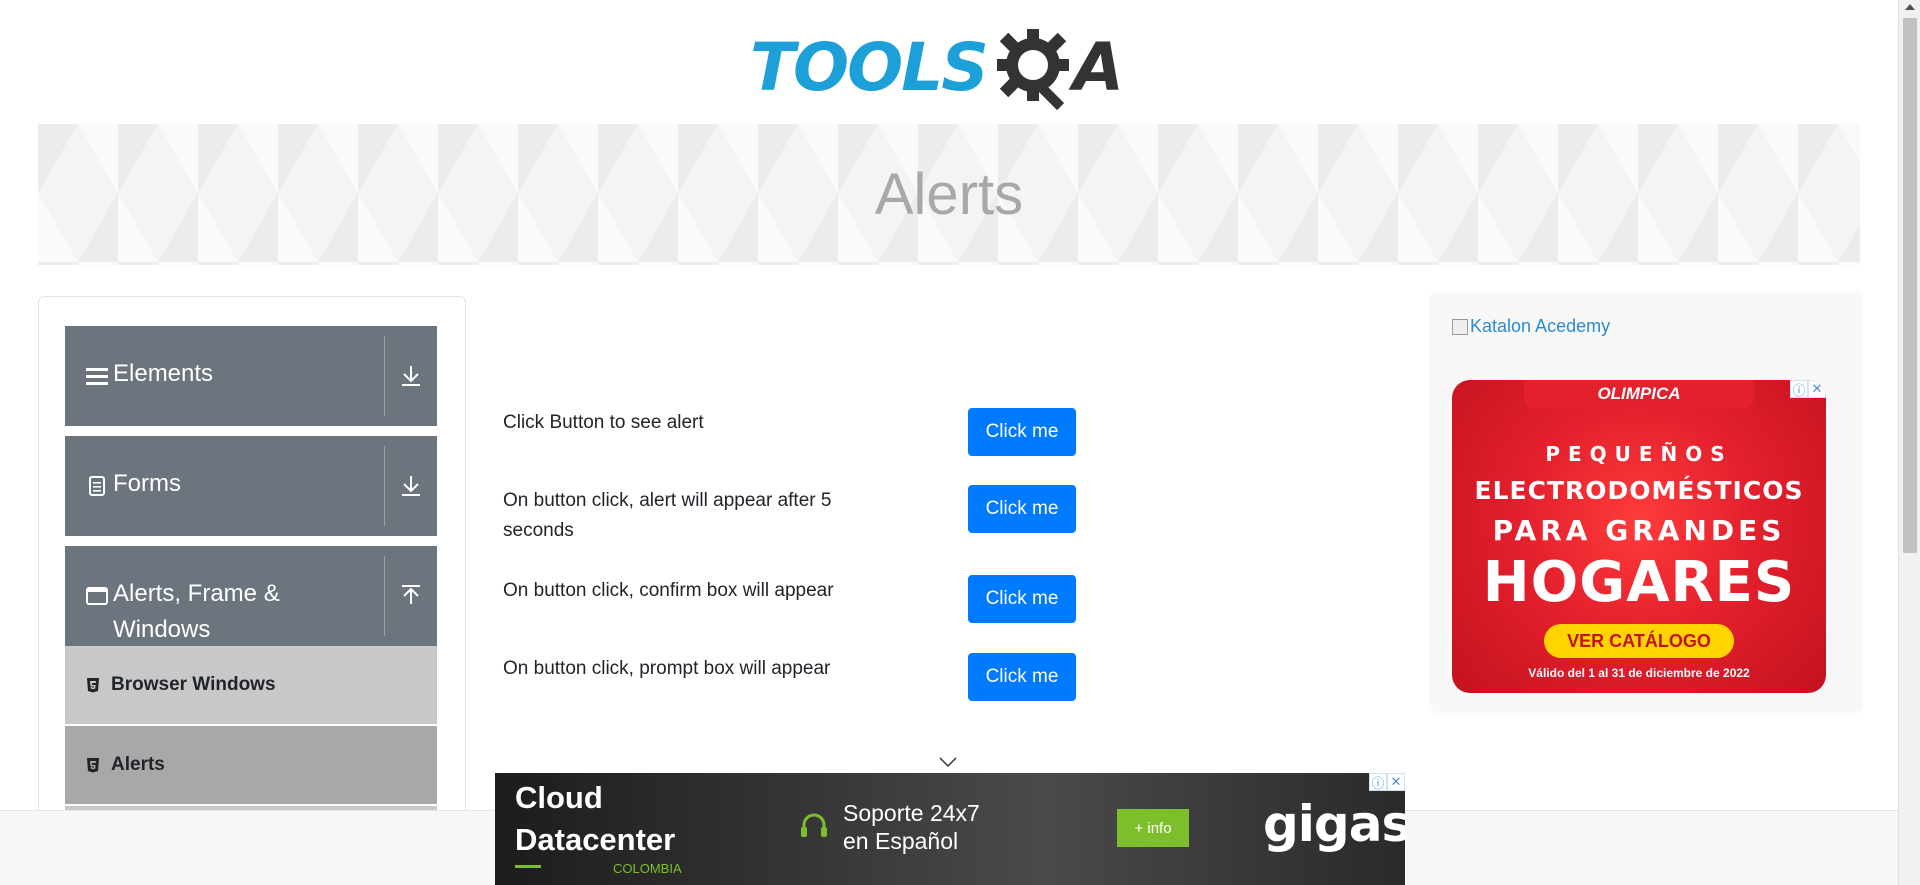  Describe the element at coordinates (948, 764) in the screenshot. I see `chevron-down-icon` at that location.